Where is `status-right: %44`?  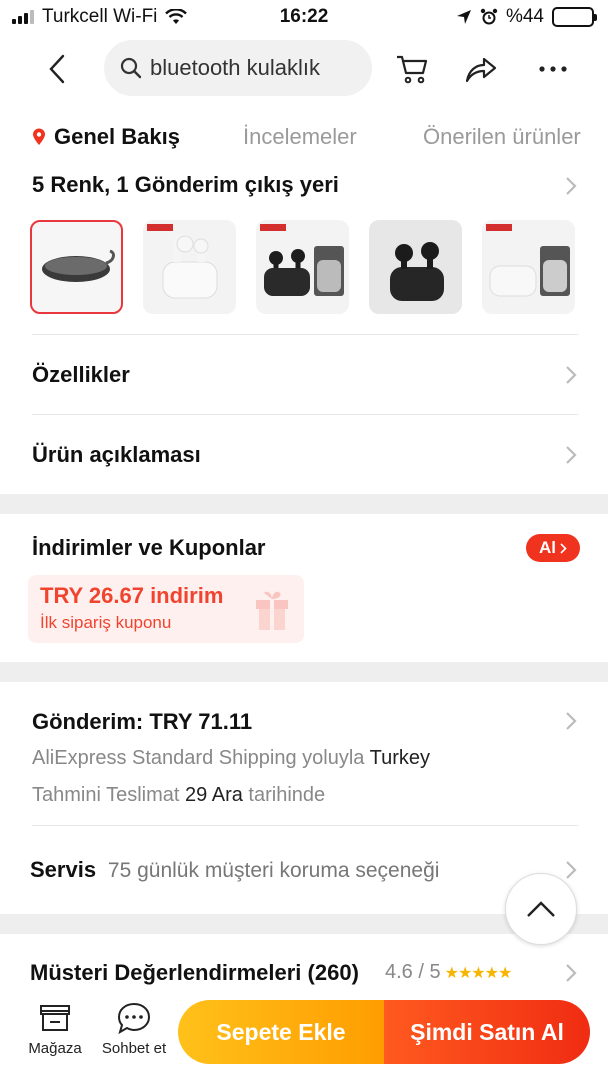 status-right: %44 is located at coordinates (526, 17).